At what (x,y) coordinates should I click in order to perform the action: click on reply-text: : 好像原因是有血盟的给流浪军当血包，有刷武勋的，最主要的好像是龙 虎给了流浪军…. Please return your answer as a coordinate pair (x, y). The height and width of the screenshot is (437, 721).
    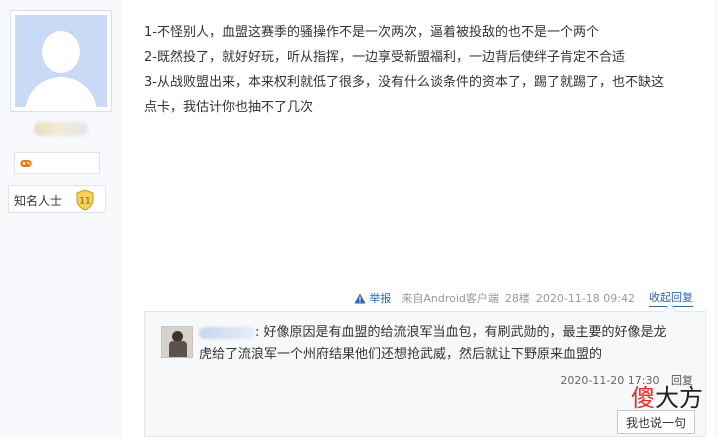
    Looking at the image, I should click on (447, 344).